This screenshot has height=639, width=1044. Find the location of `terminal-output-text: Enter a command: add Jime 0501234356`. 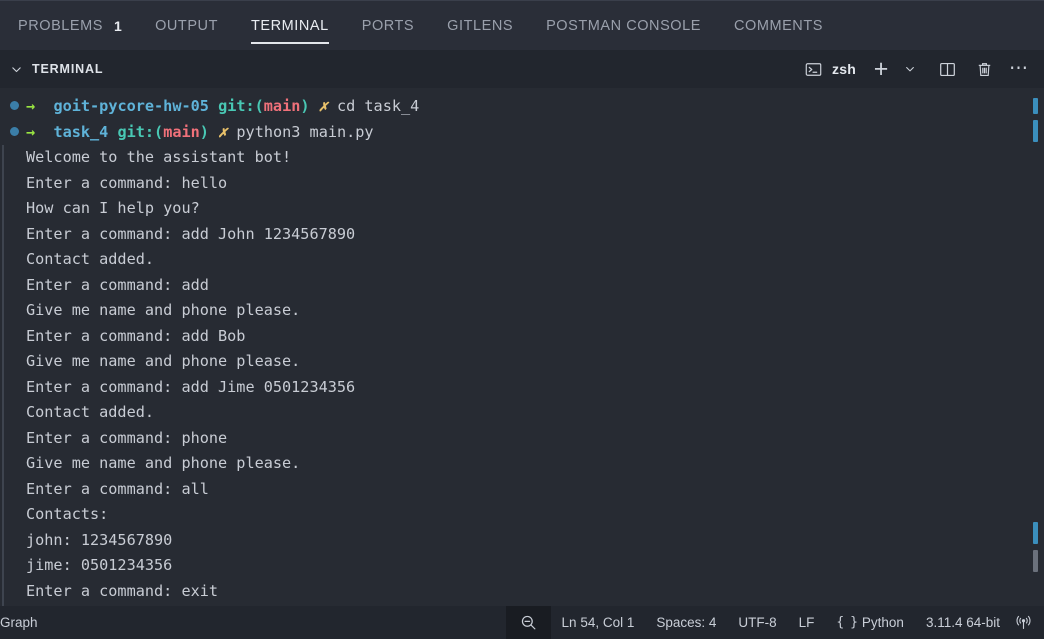

terminal-output-text: Enter a command: add Jime 0501234356 is located at coordinates (191, 386).